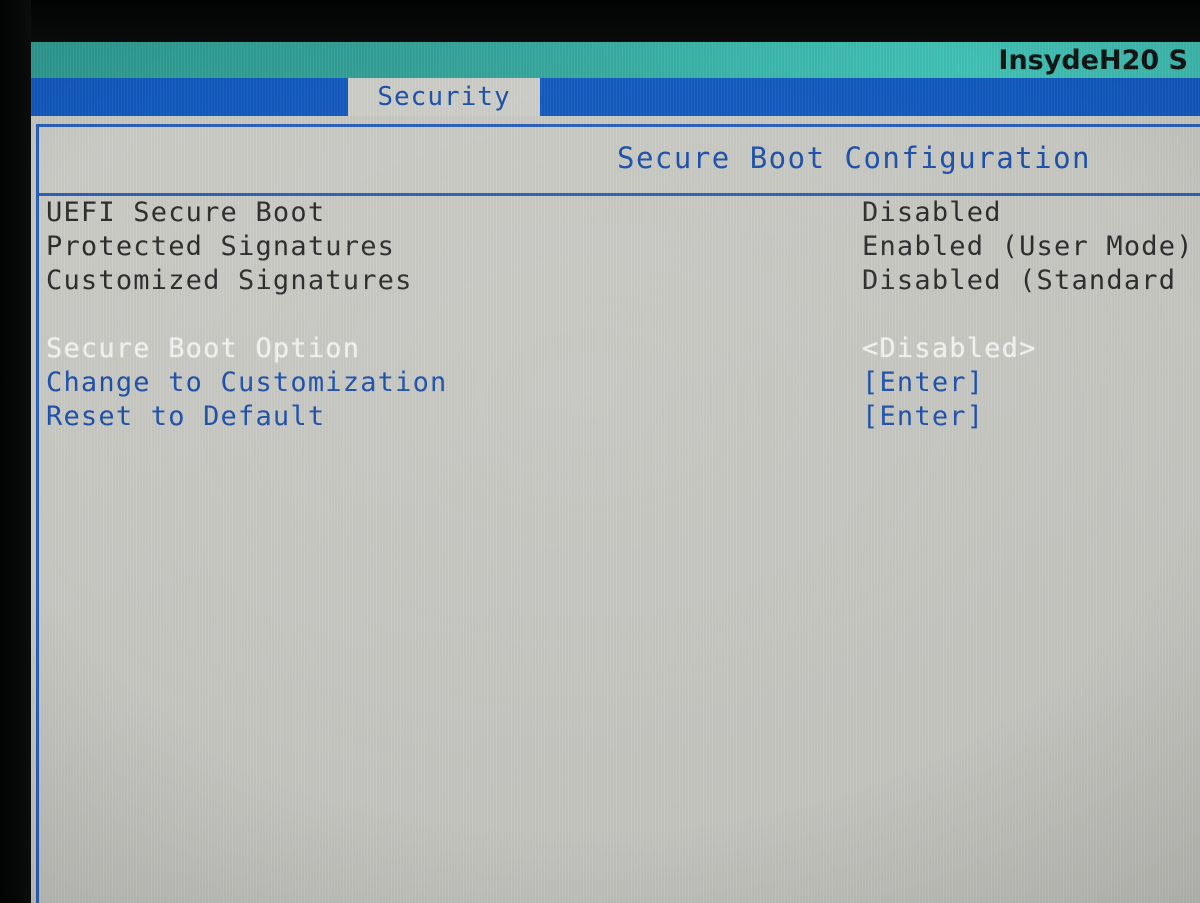  I want to click on setting-value-protected-signatures: Enabled (User Mode), so click(1028, 246).